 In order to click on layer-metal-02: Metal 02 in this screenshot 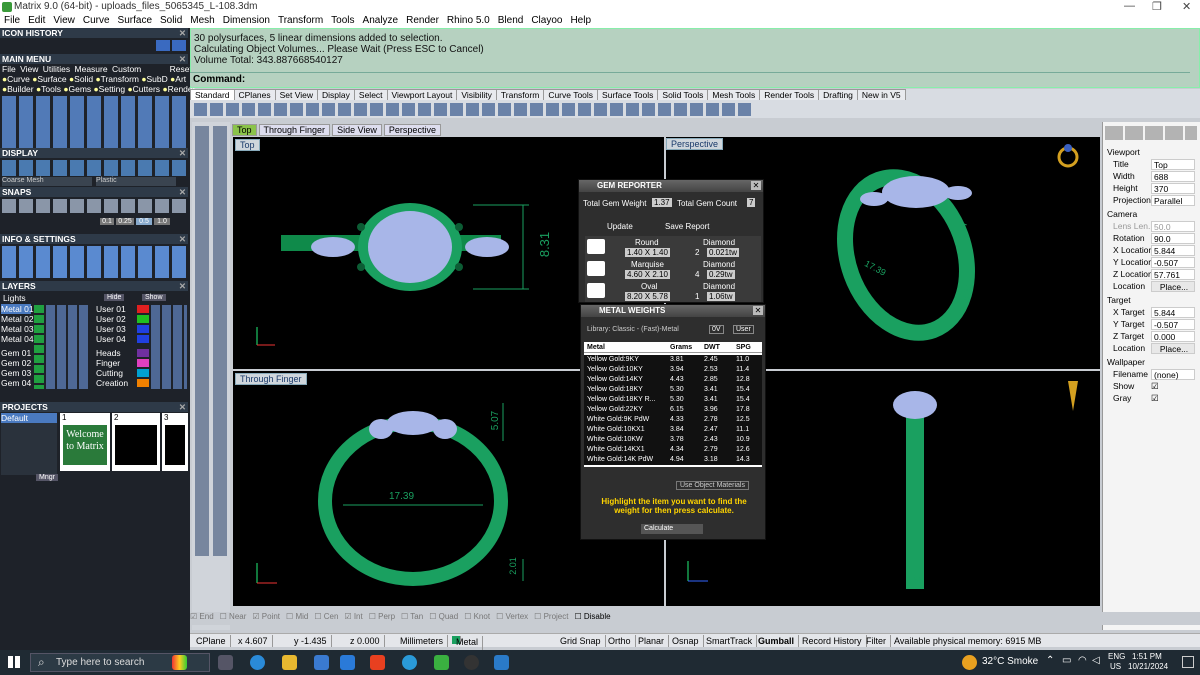, I will do `click(17, 319)`.